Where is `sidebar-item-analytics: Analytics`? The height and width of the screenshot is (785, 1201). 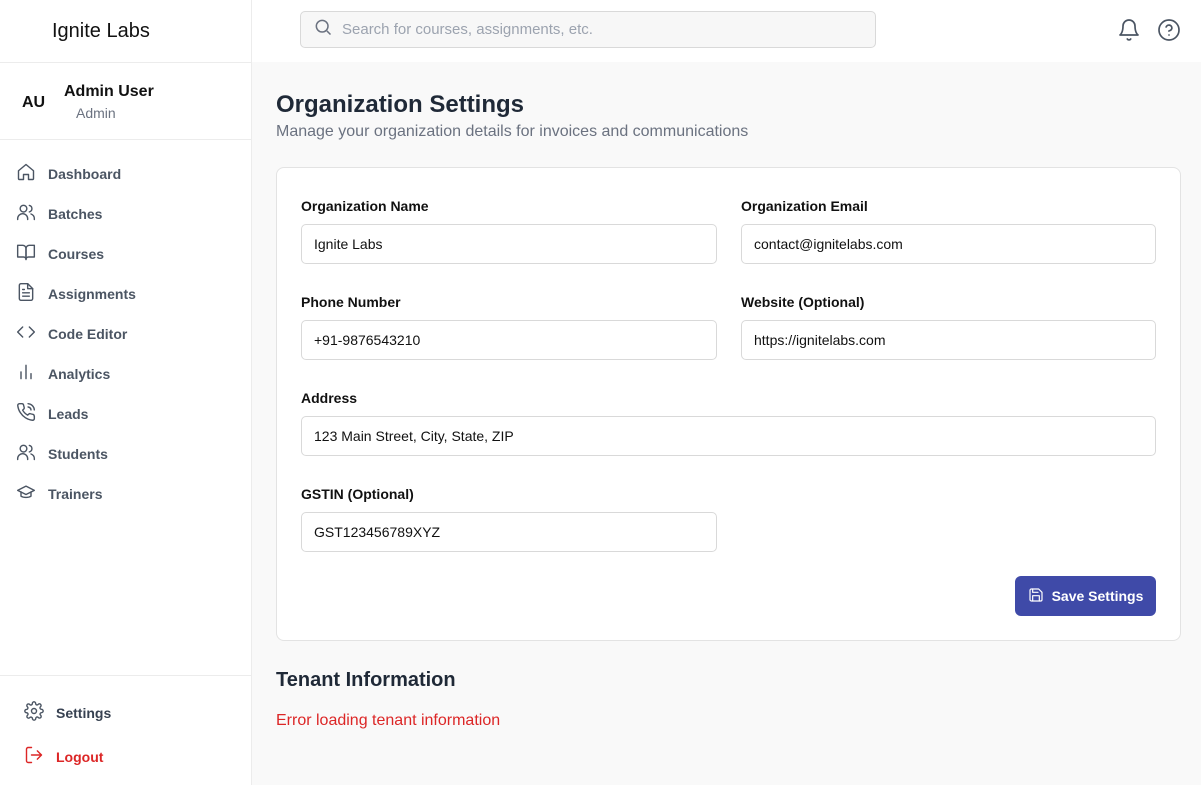
sidebar-item-analytics: Analytics is located at coordinates (125, 374).